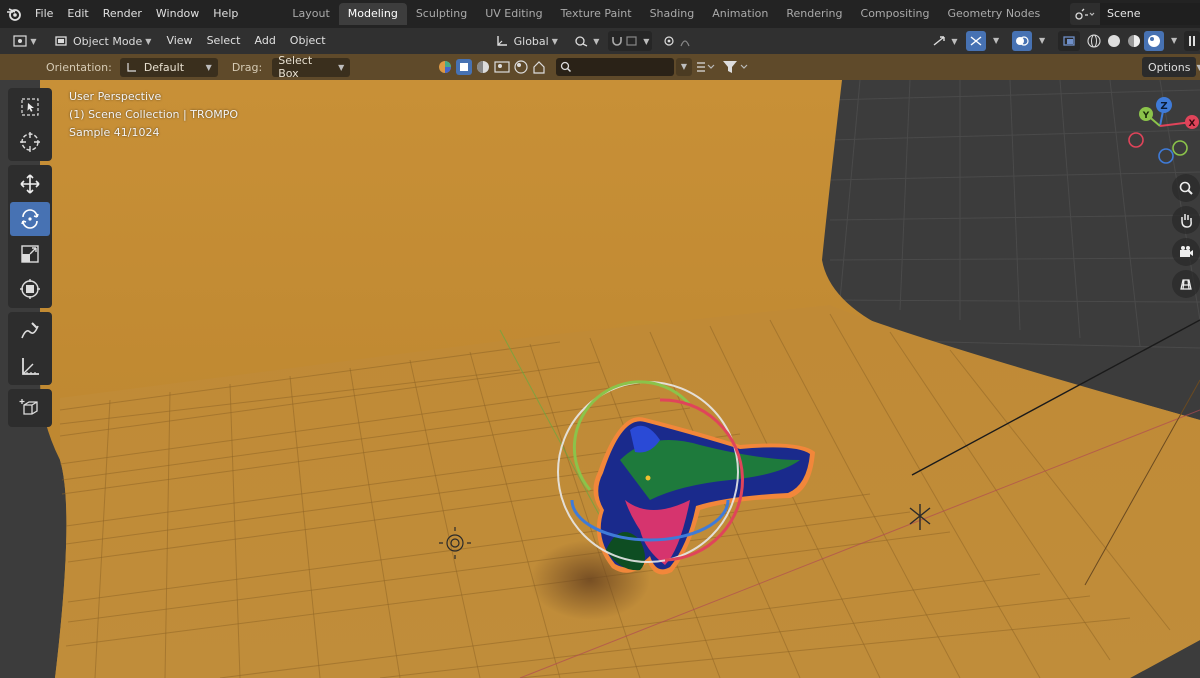 Image resolution: width=1200 pixels, height=678 pixels. Describe the element at coordinates (247, 67) in the screenshot. I see `drag-label-text: Drag:` at that location.